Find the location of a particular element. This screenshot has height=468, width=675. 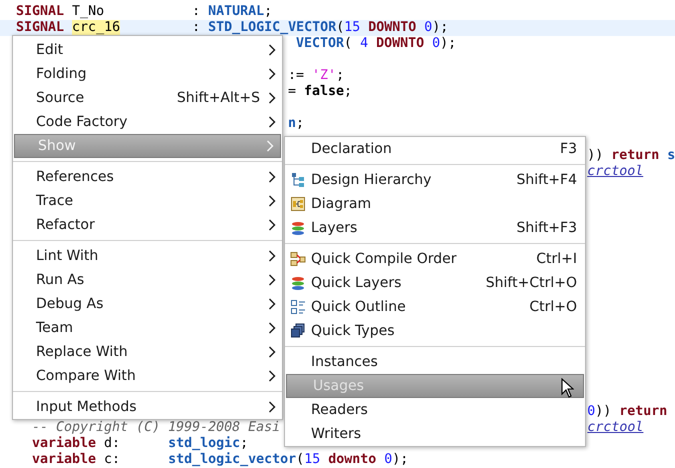

code-token: NATURAL is located at coordinates (236, 11).